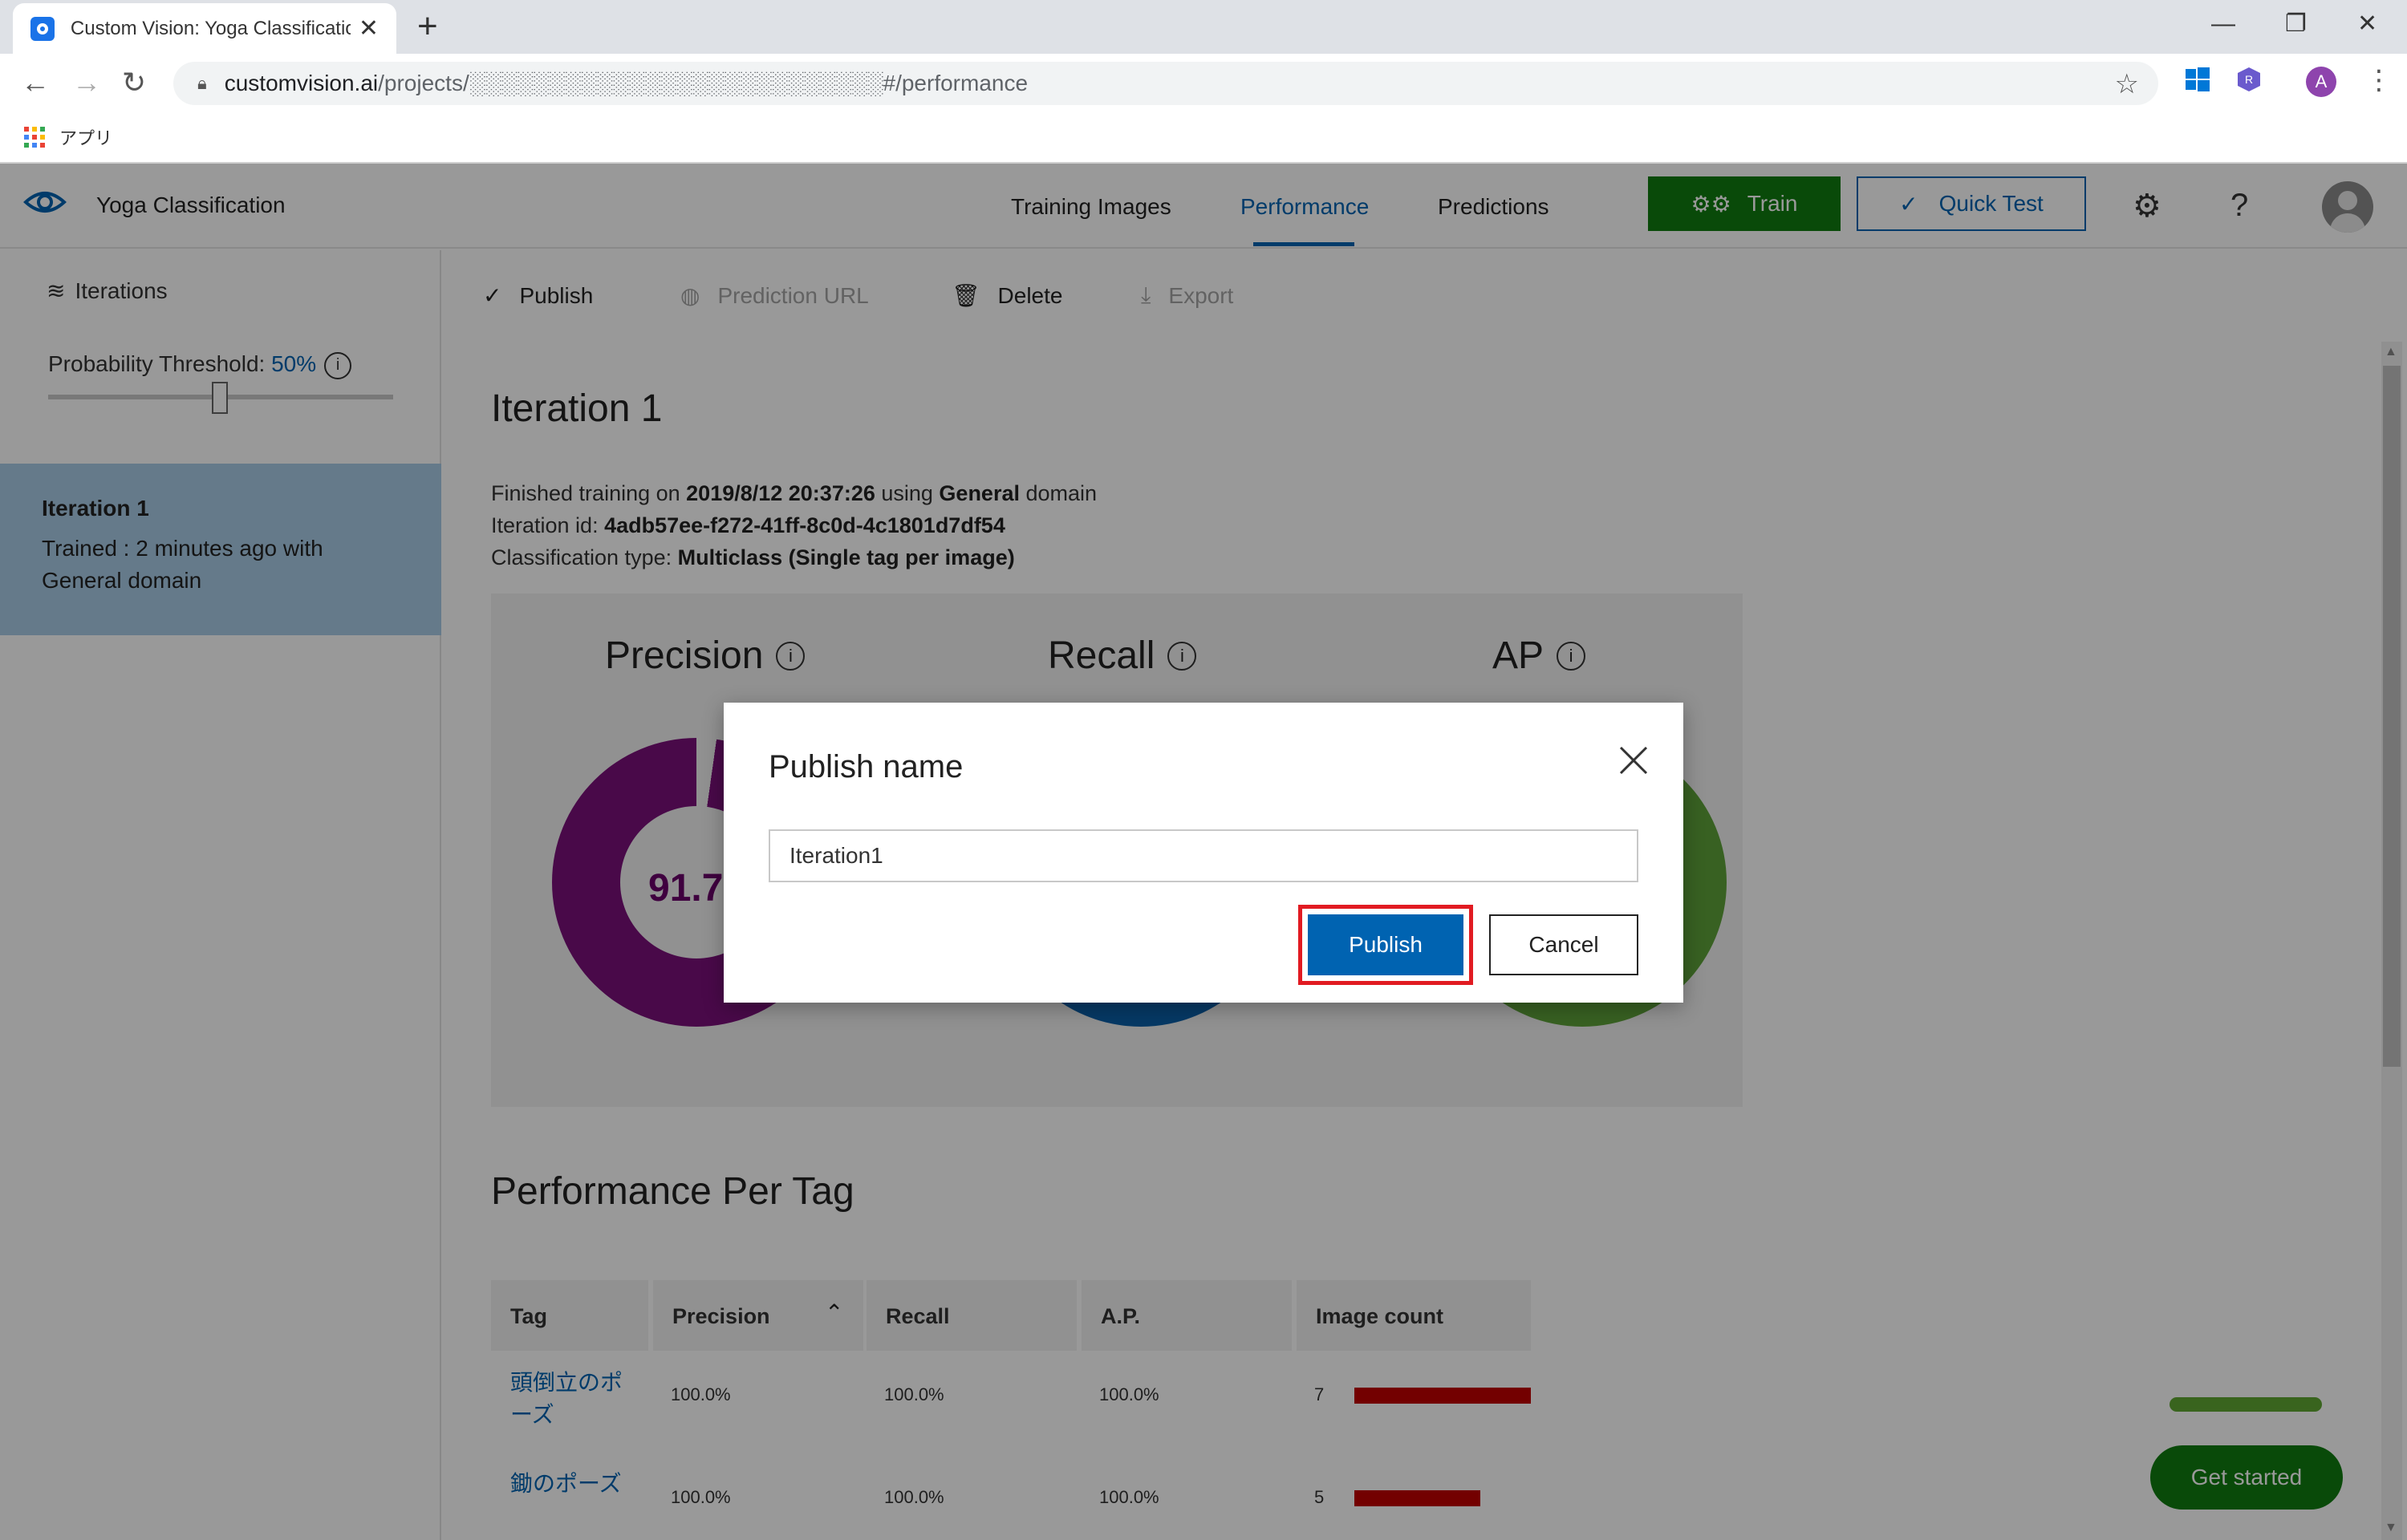  I want to click on browser-menu-icon: ⋮, so click(2379, 80).